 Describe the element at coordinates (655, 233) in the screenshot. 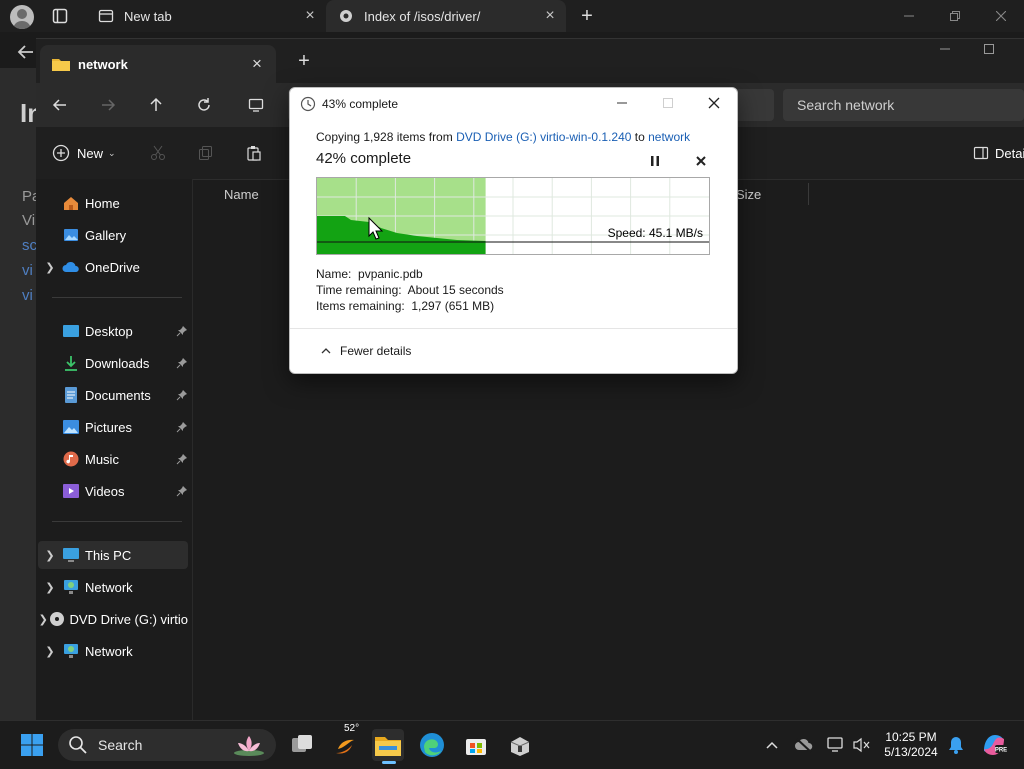

I see `speed-label: Speed: 45.1 MB/s` at that location.